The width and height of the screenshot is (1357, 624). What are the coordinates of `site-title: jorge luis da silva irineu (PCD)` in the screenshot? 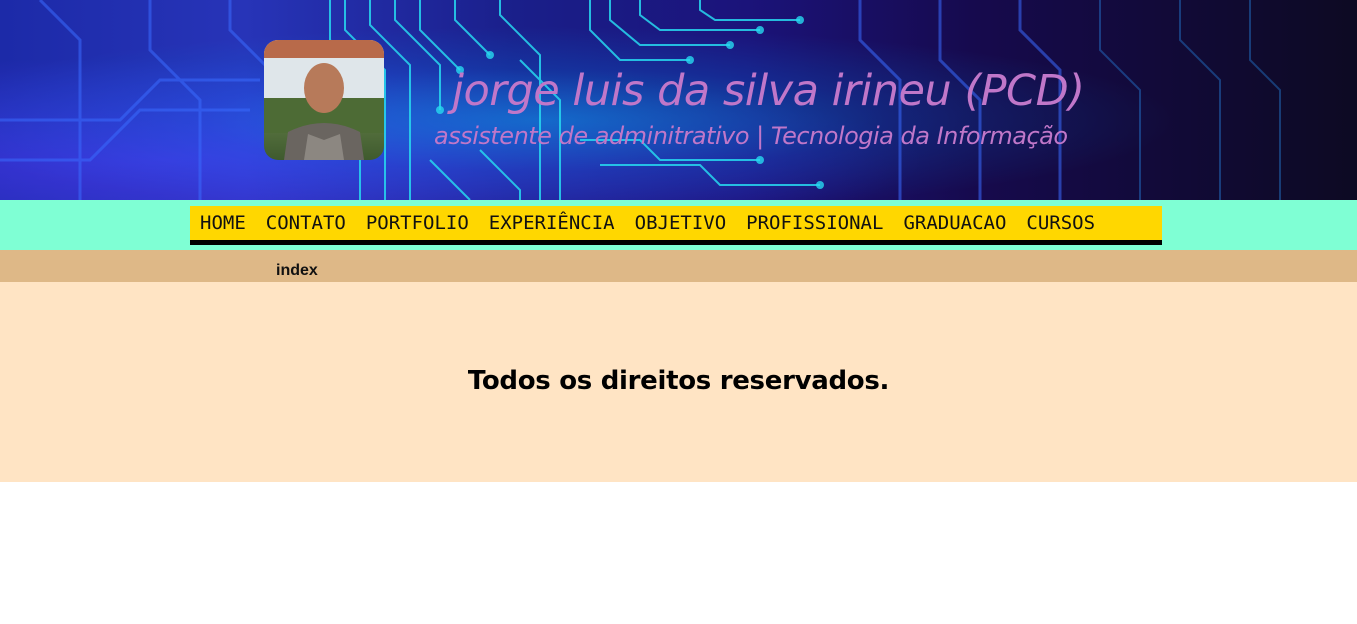 It's located at (768, 91).